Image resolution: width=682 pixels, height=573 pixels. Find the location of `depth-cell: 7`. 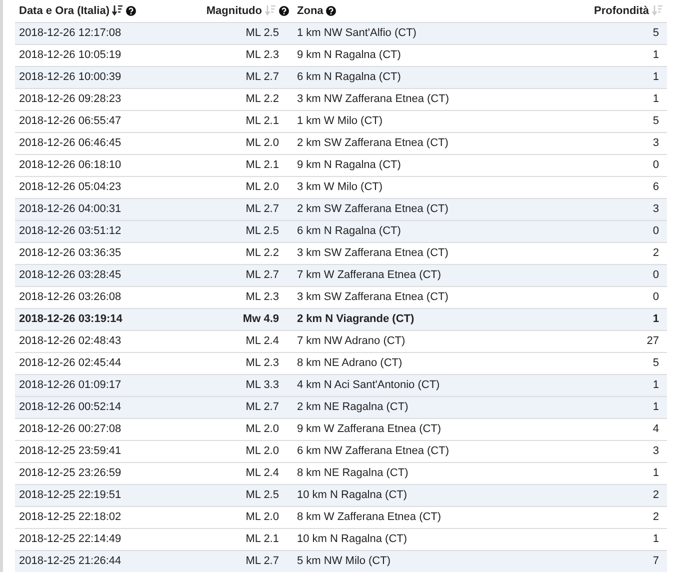

depth-cell: 7 is located at coordinates (655, 561).